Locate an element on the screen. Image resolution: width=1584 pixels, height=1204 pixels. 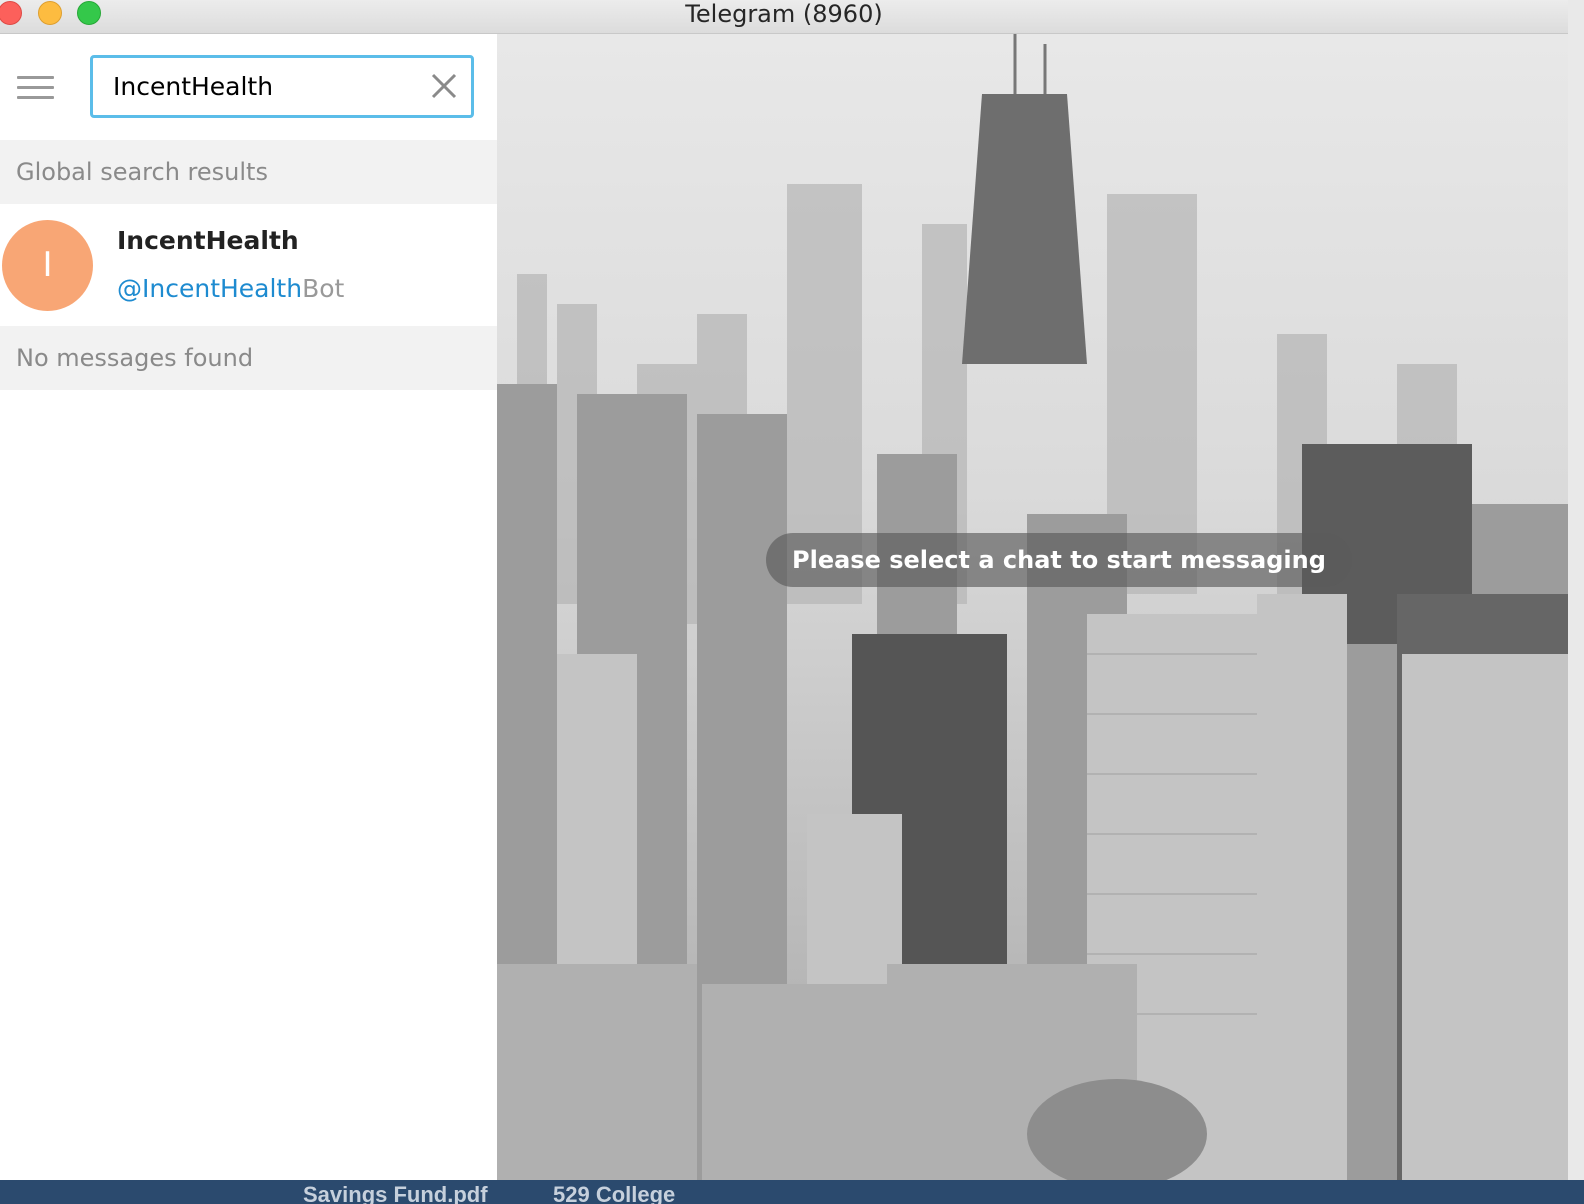
close-icon is located at coordinates (444, 86).